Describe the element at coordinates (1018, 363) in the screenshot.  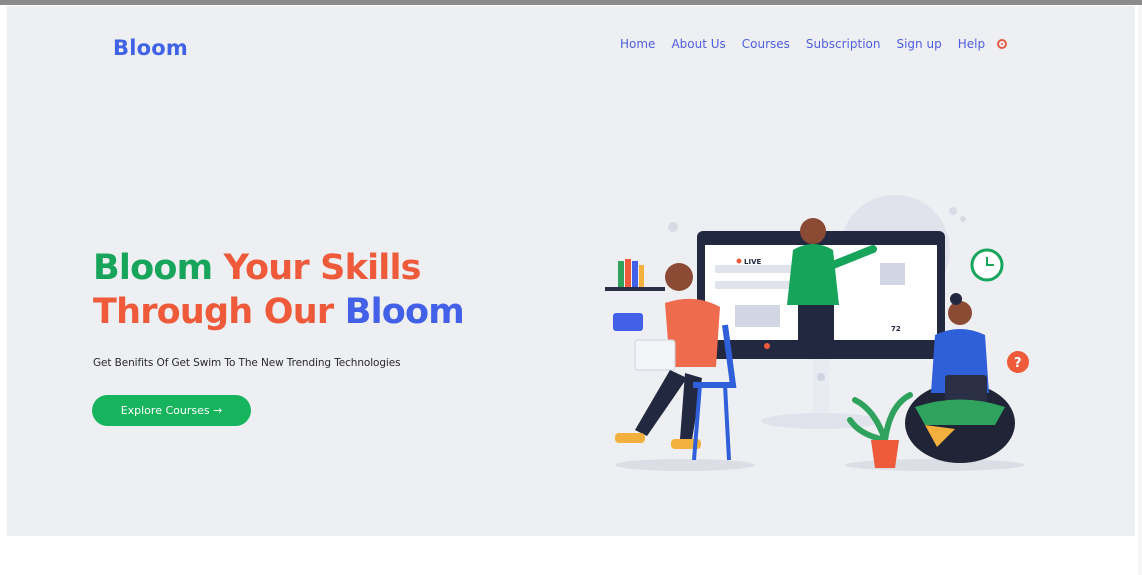
I see `question-mark: ?` at that location.